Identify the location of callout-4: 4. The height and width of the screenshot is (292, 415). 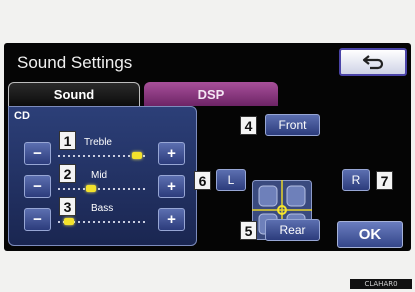
(248, 125).